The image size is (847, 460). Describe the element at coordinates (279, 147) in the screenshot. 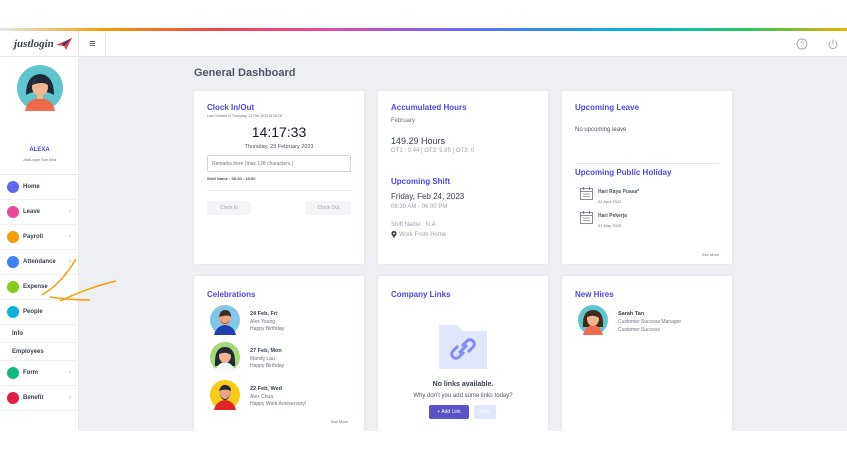

I see `clock-date: Thursday, 23 February 2023` at that location.